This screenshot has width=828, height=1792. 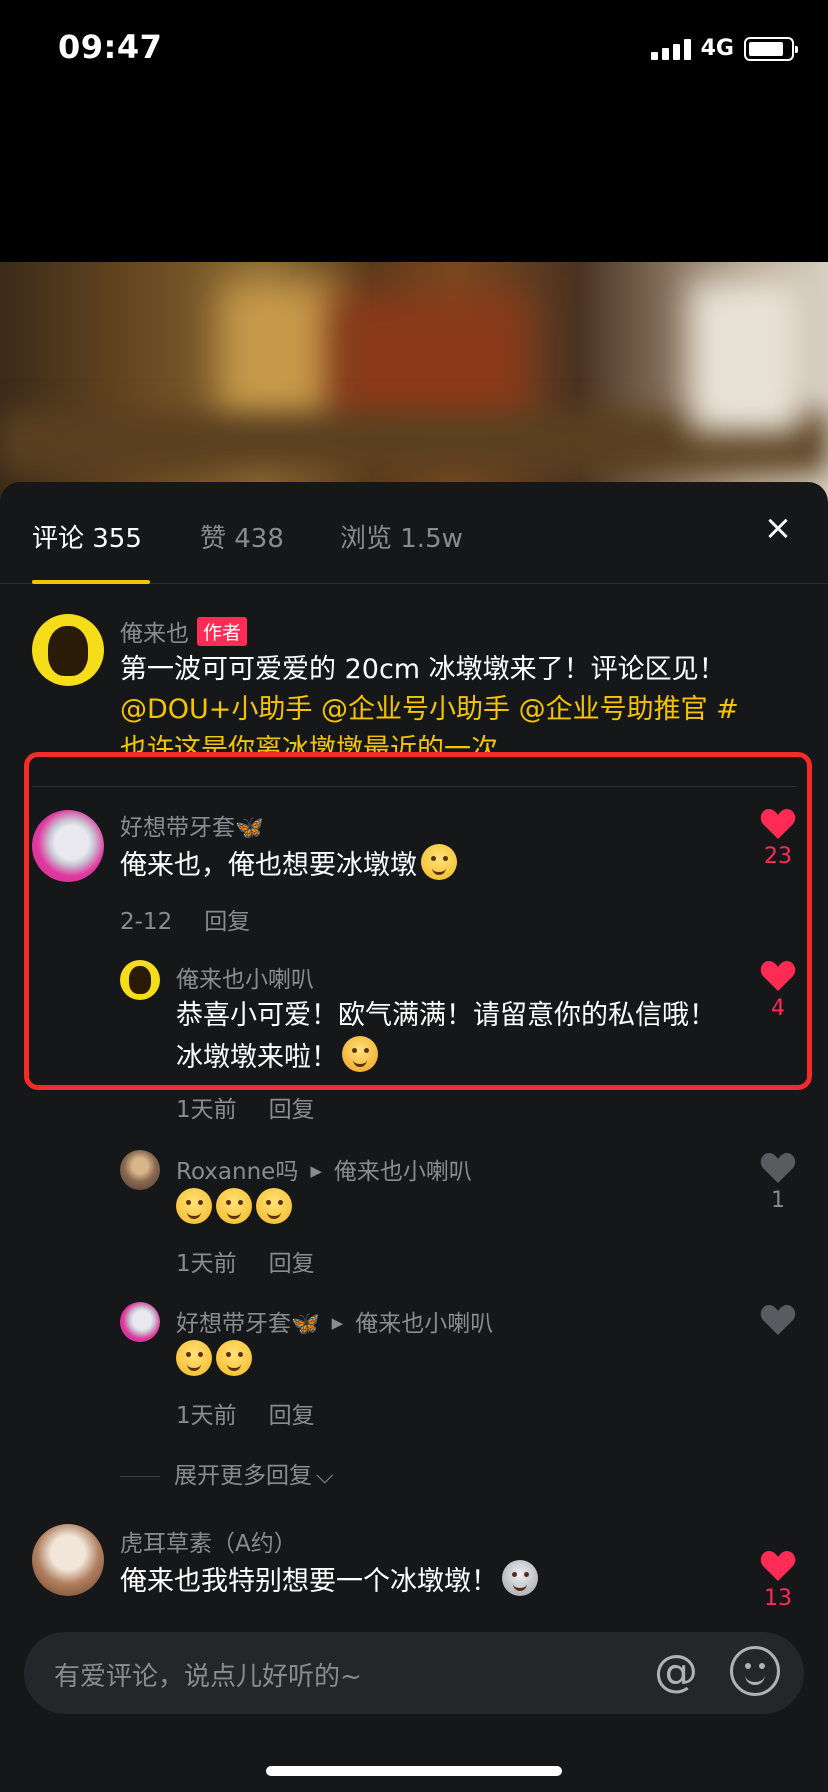 I want to click on home-indicator, so click(x=414, y=1771).